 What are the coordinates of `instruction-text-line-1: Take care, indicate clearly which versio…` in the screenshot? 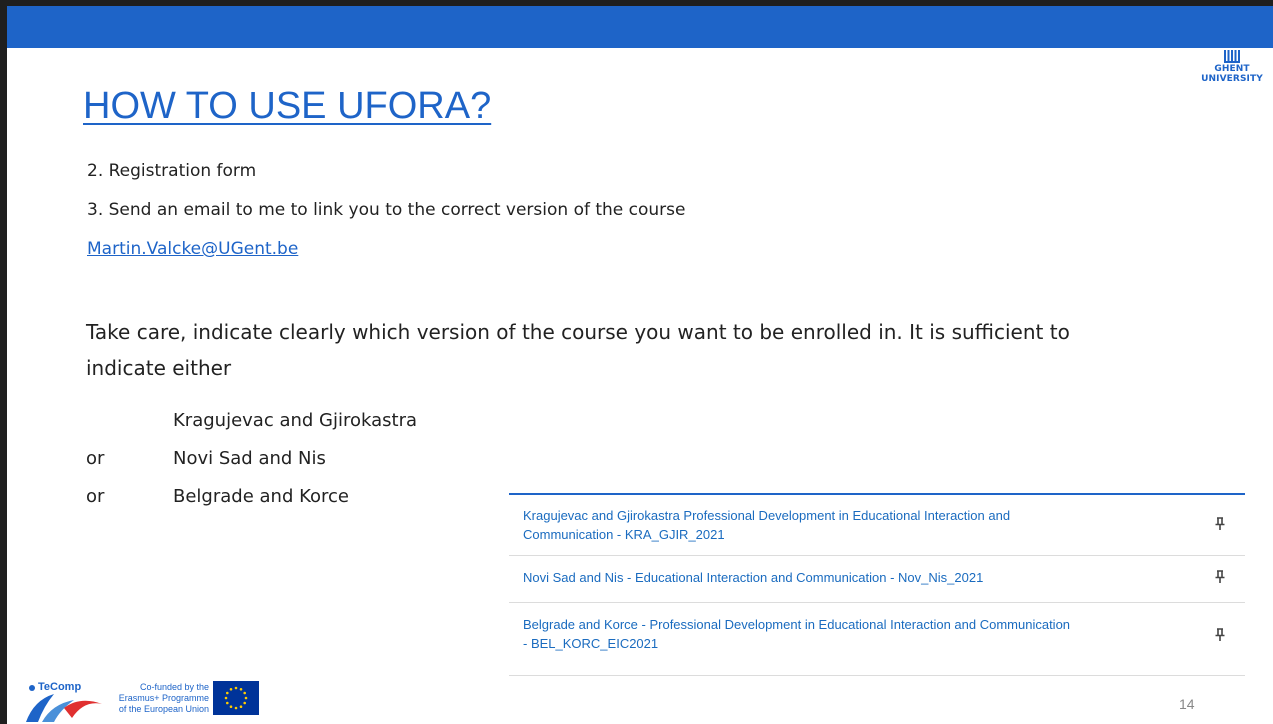 It's located at (578, 332).